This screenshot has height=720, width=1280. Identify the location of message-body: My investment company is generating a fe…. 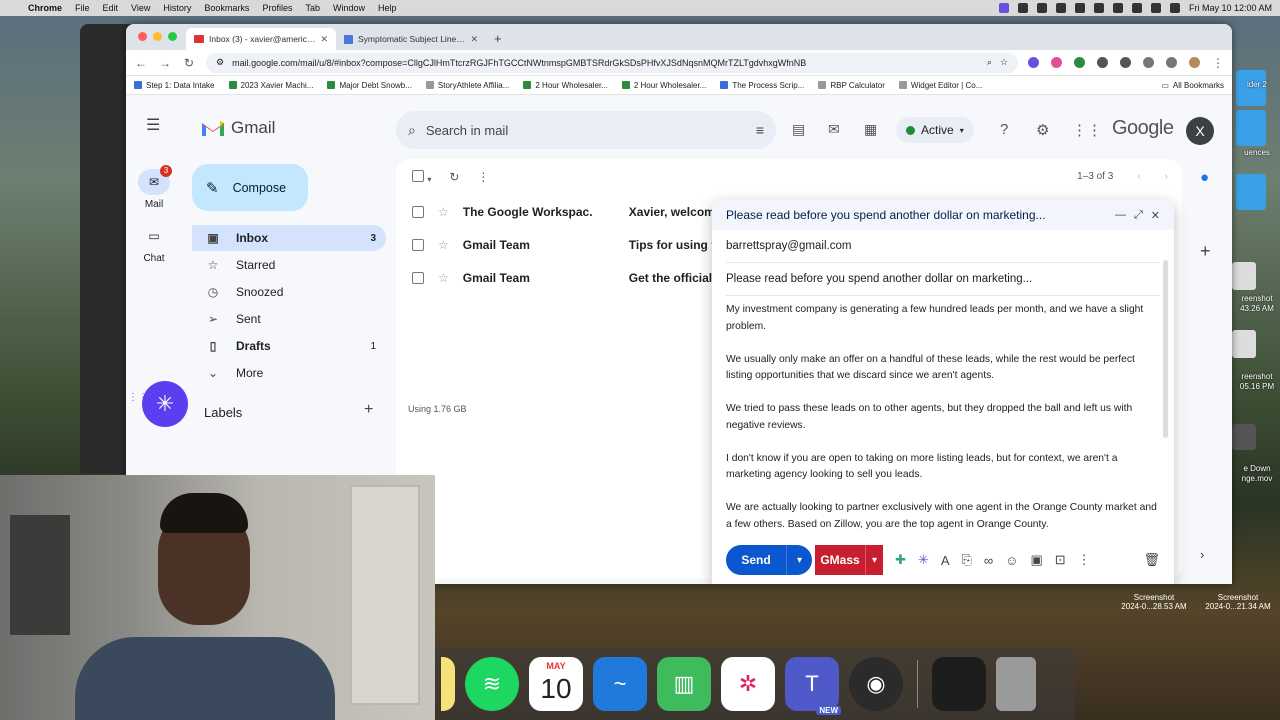
(943, 414).